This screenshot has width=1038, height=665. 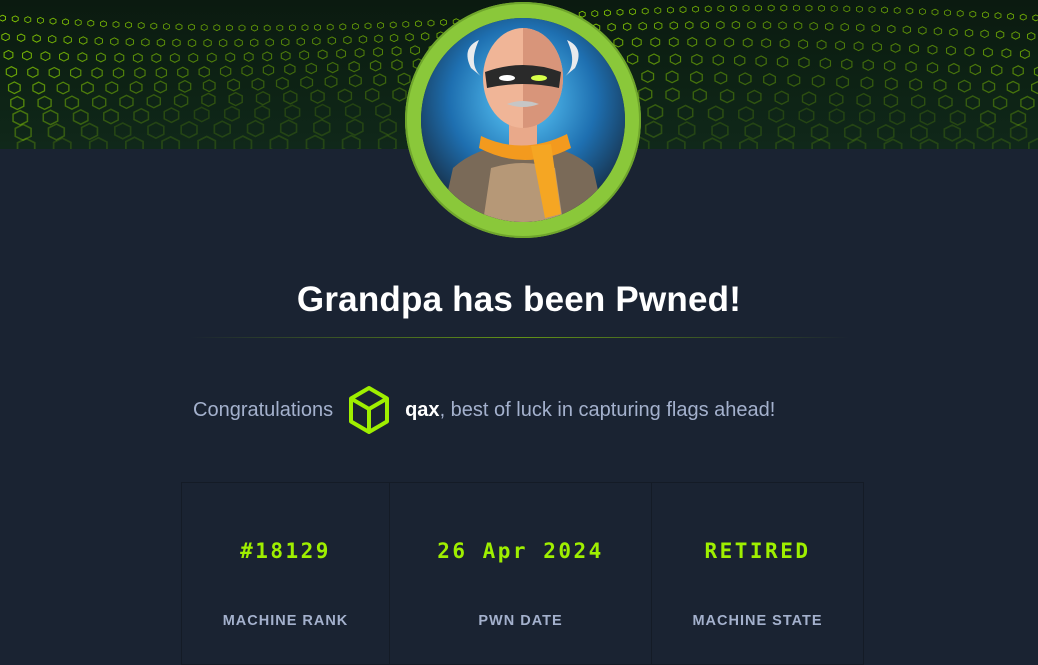 What do you see at coordinates (369, 410) in the screenshot?
I see `cube-icon` at bounding box center [369, 410].